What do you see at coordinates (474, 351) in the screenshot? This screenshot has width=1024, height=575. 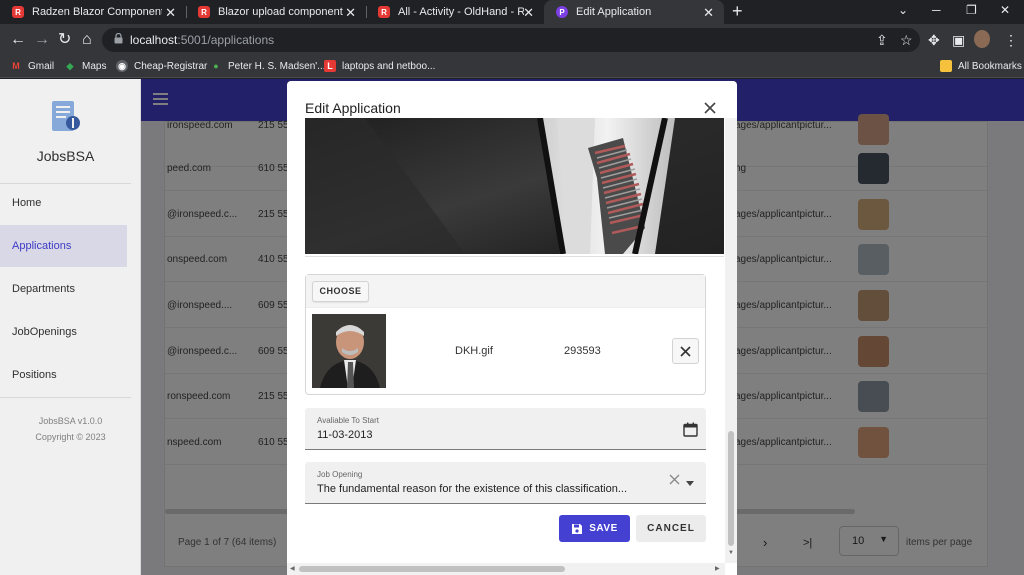 I see `file-name: DKH.gif` at bounding box center [474, 351].